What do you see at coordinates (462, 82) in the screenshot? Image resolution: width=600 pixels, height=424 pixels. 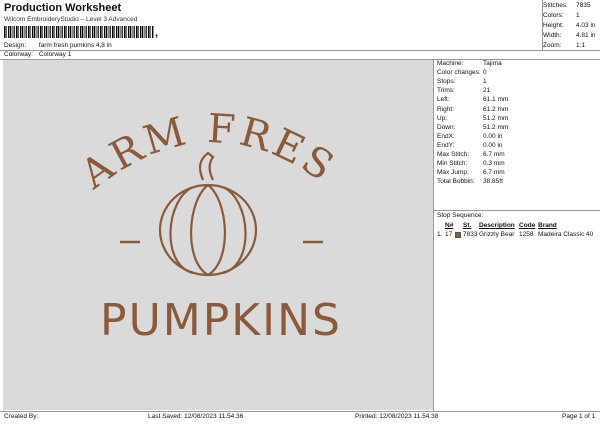 I see `prop-row: Stops: 1` at bounding box center [462, 82].